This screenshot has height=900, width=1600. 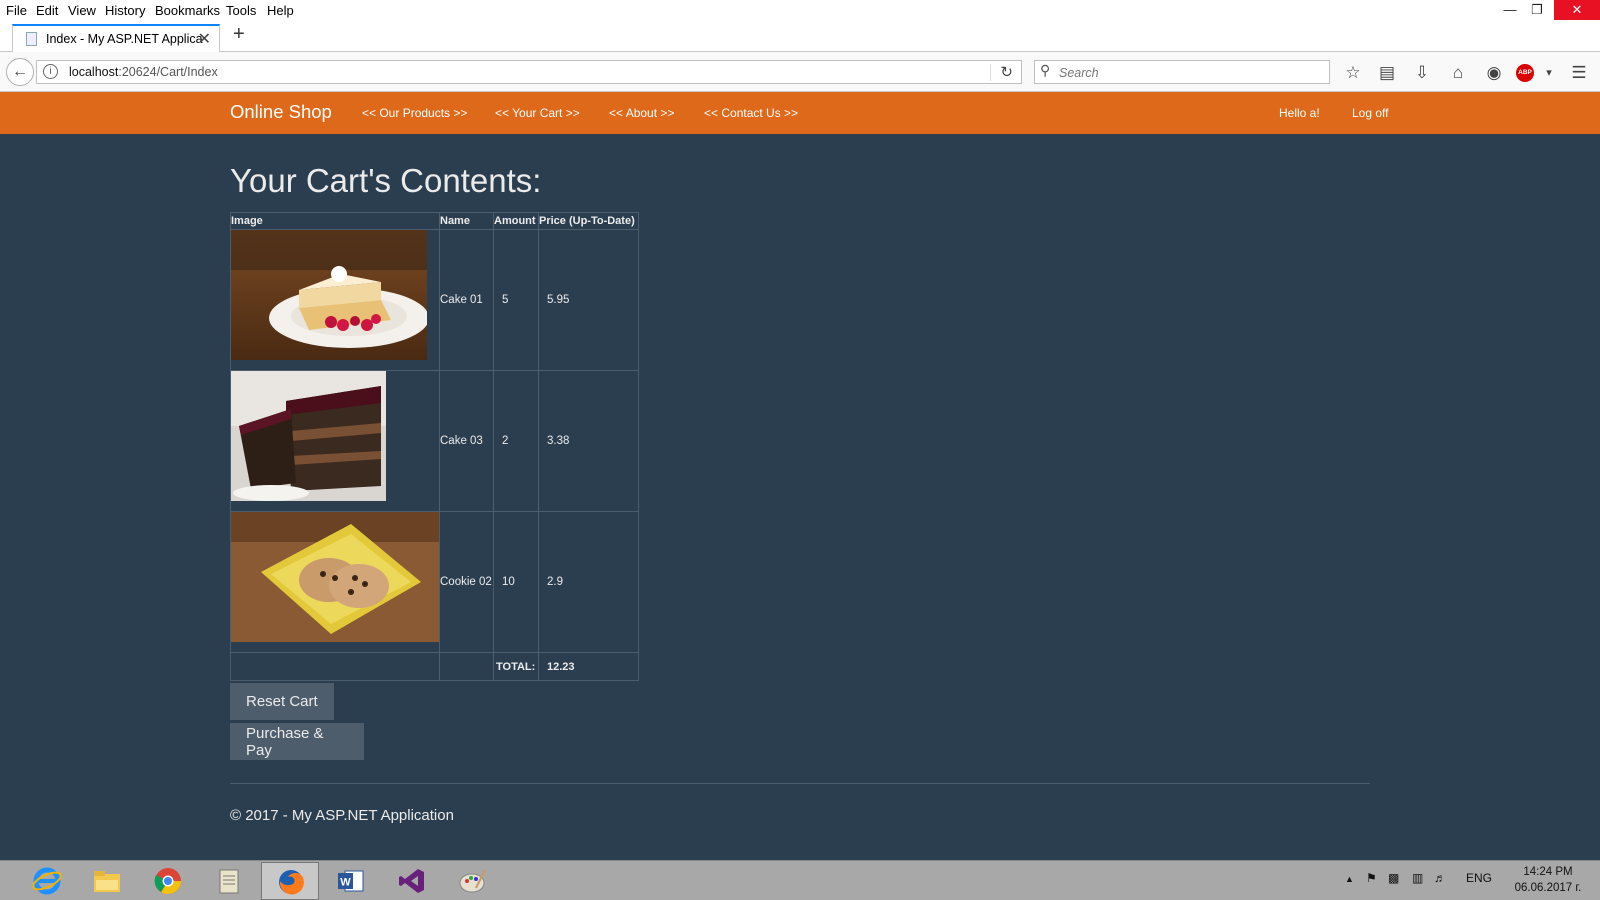 I want to click on menu-tools: Tools, so click(x=241, y=10).